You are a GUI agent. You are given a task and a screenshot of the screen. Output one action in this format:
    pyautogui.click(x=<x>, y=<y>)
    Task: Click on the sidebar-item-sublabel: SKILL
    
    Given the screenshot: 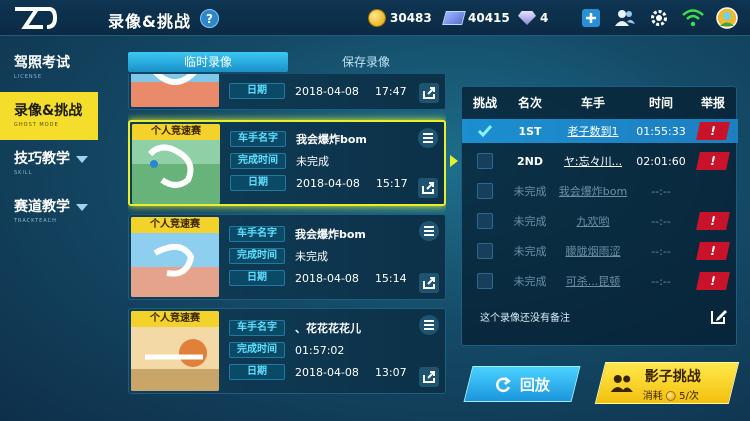 What is the action you would take?
    pyautogui.click(x=23, y=173)
    